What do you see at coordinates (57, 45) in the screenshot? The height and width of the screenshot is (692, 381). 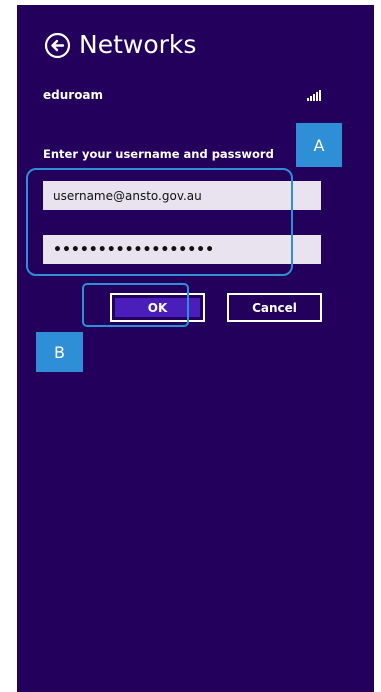 I see `back-arrow-icon` at bounding box center [57, 45].